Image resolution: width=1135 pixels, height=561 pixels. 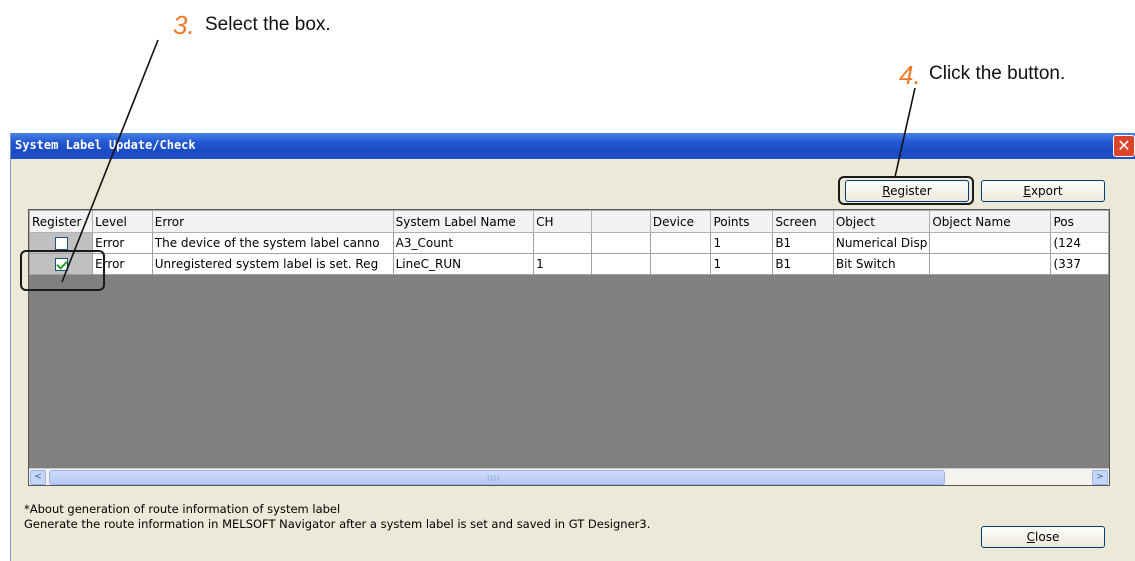 What do you see at coordinates (1079, 264) in the screenshot?
I see `pos-cell: (337` at bounding box center [1079, 264].